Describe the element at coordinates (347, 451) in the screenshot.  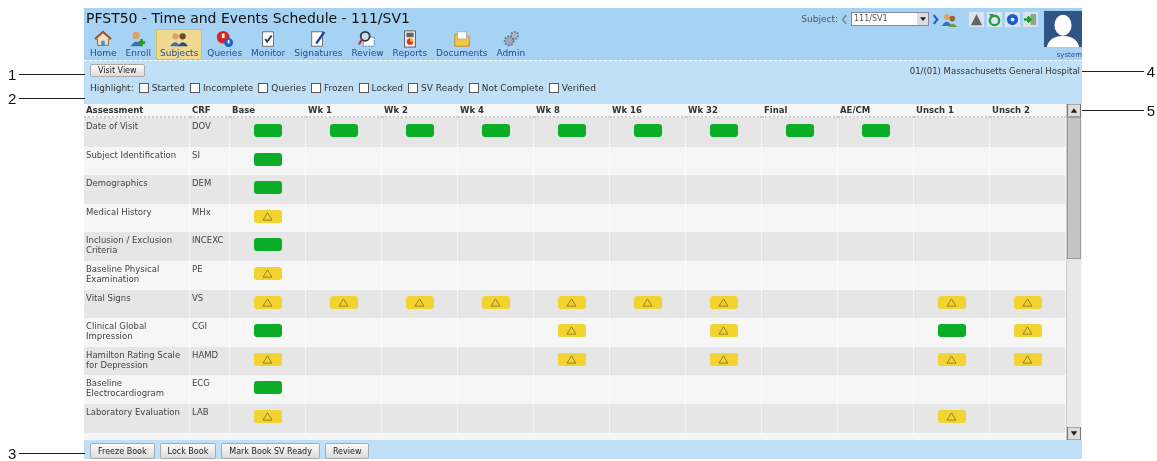
I see `footer-button: Review` at that location.